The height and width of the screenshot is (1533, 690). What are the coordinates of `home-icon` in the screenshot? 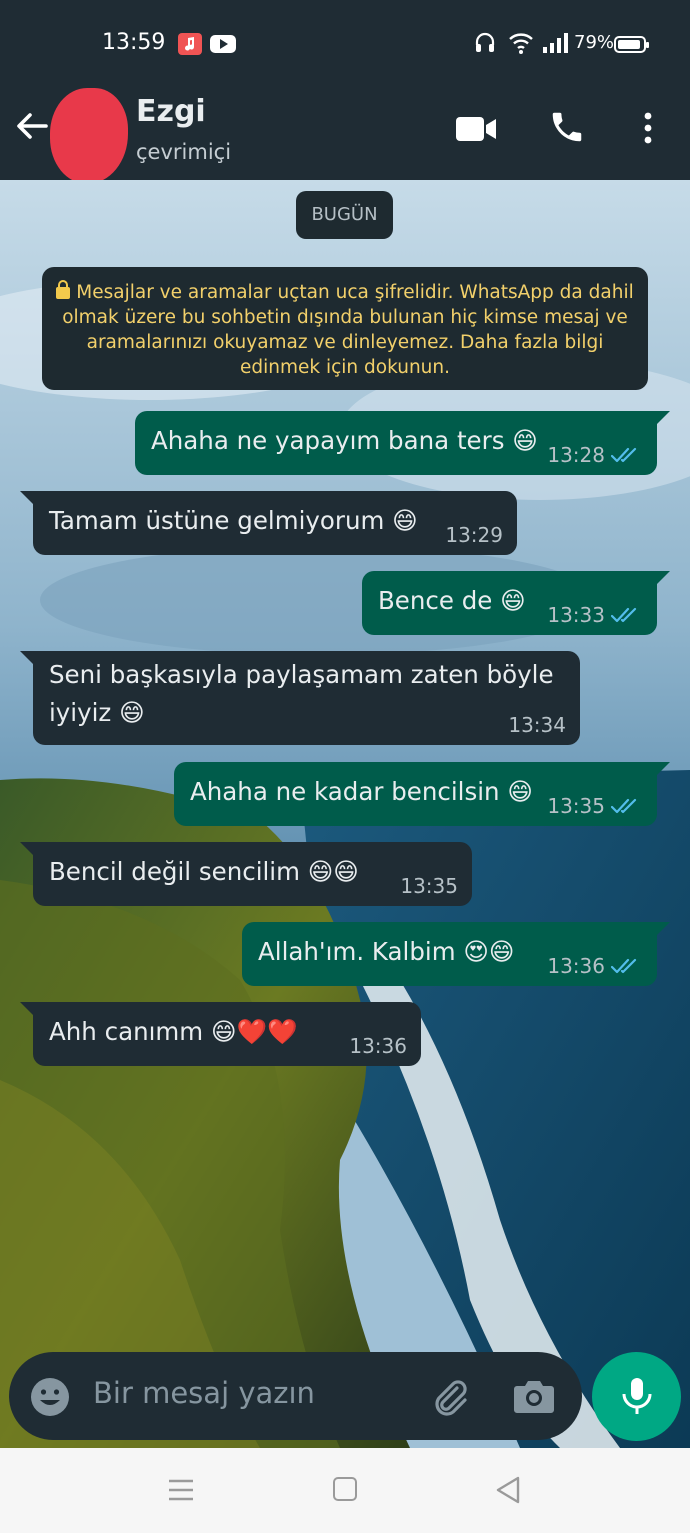 It's located at (345, 1489).